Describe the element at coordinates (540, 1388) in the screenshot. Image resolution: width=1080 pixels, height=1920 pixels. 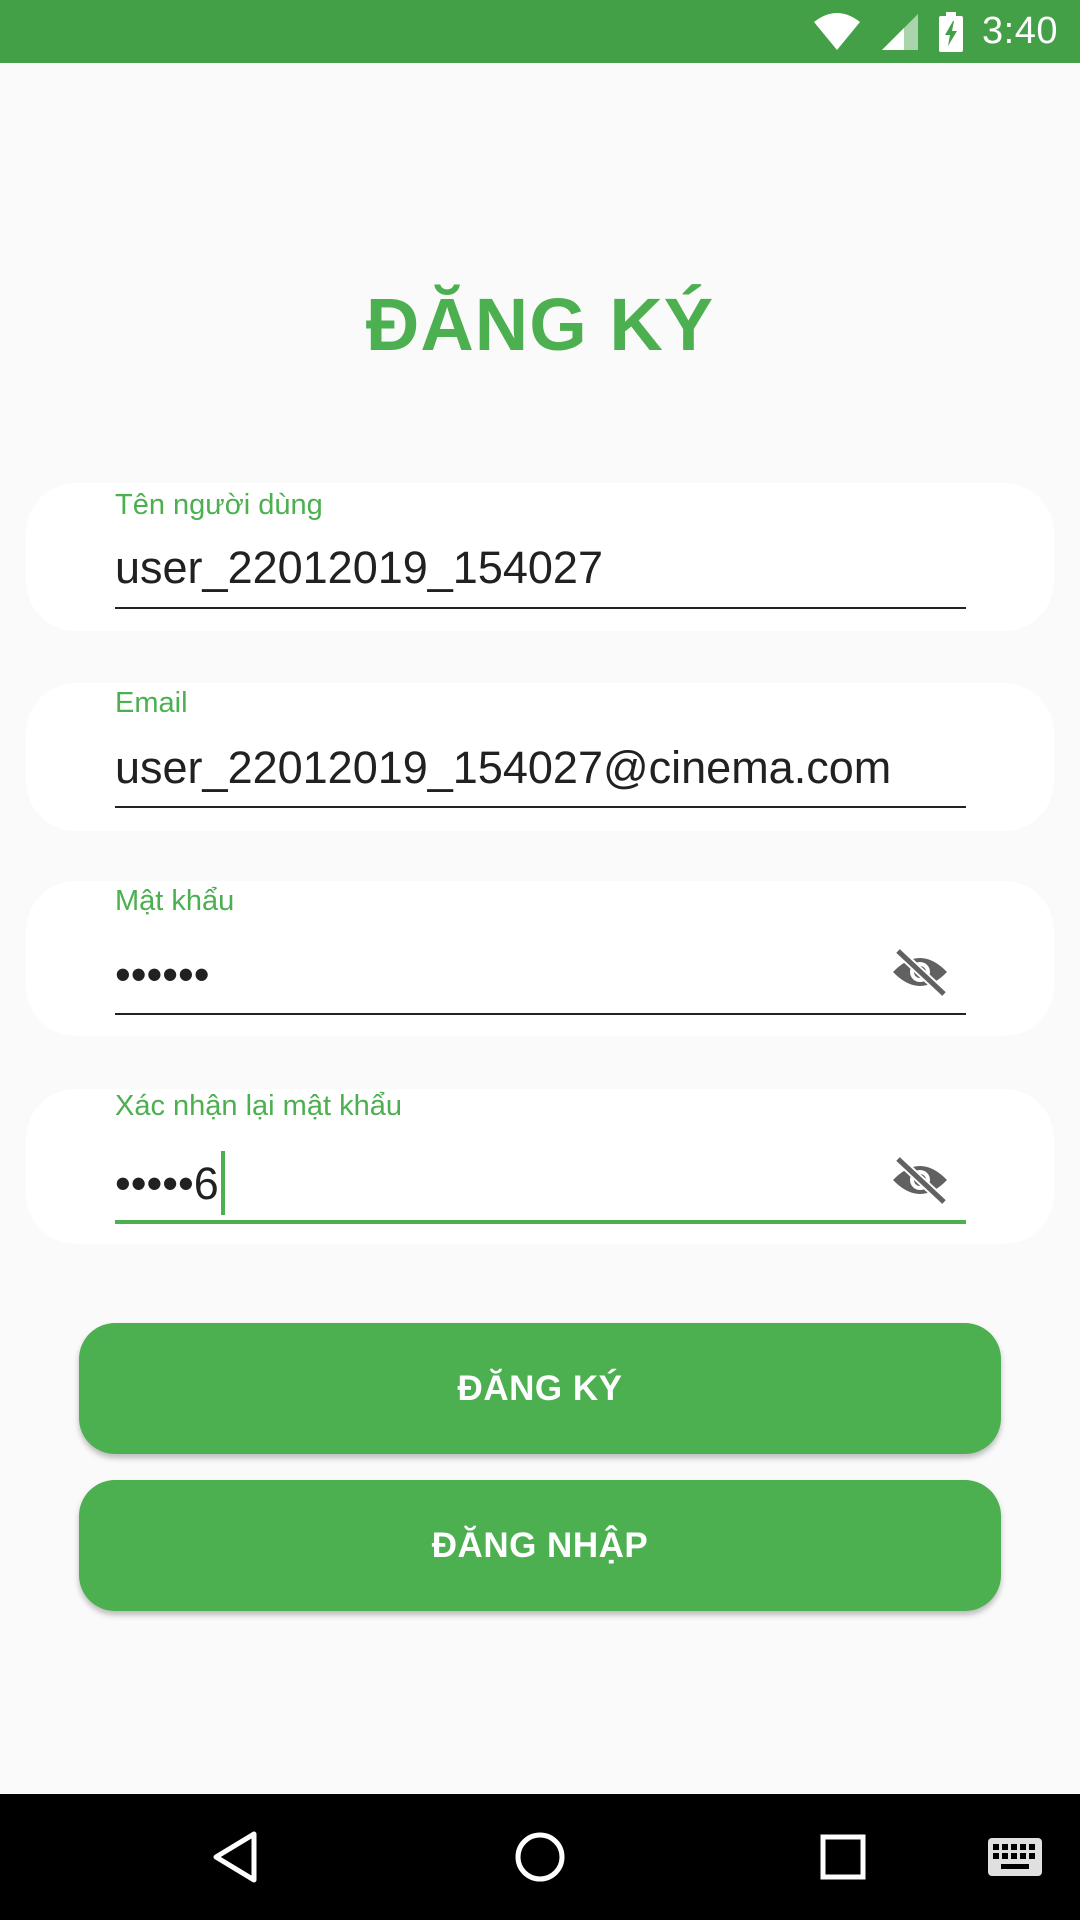
I see `register-button: ĐĂNG KÝ` at that location.